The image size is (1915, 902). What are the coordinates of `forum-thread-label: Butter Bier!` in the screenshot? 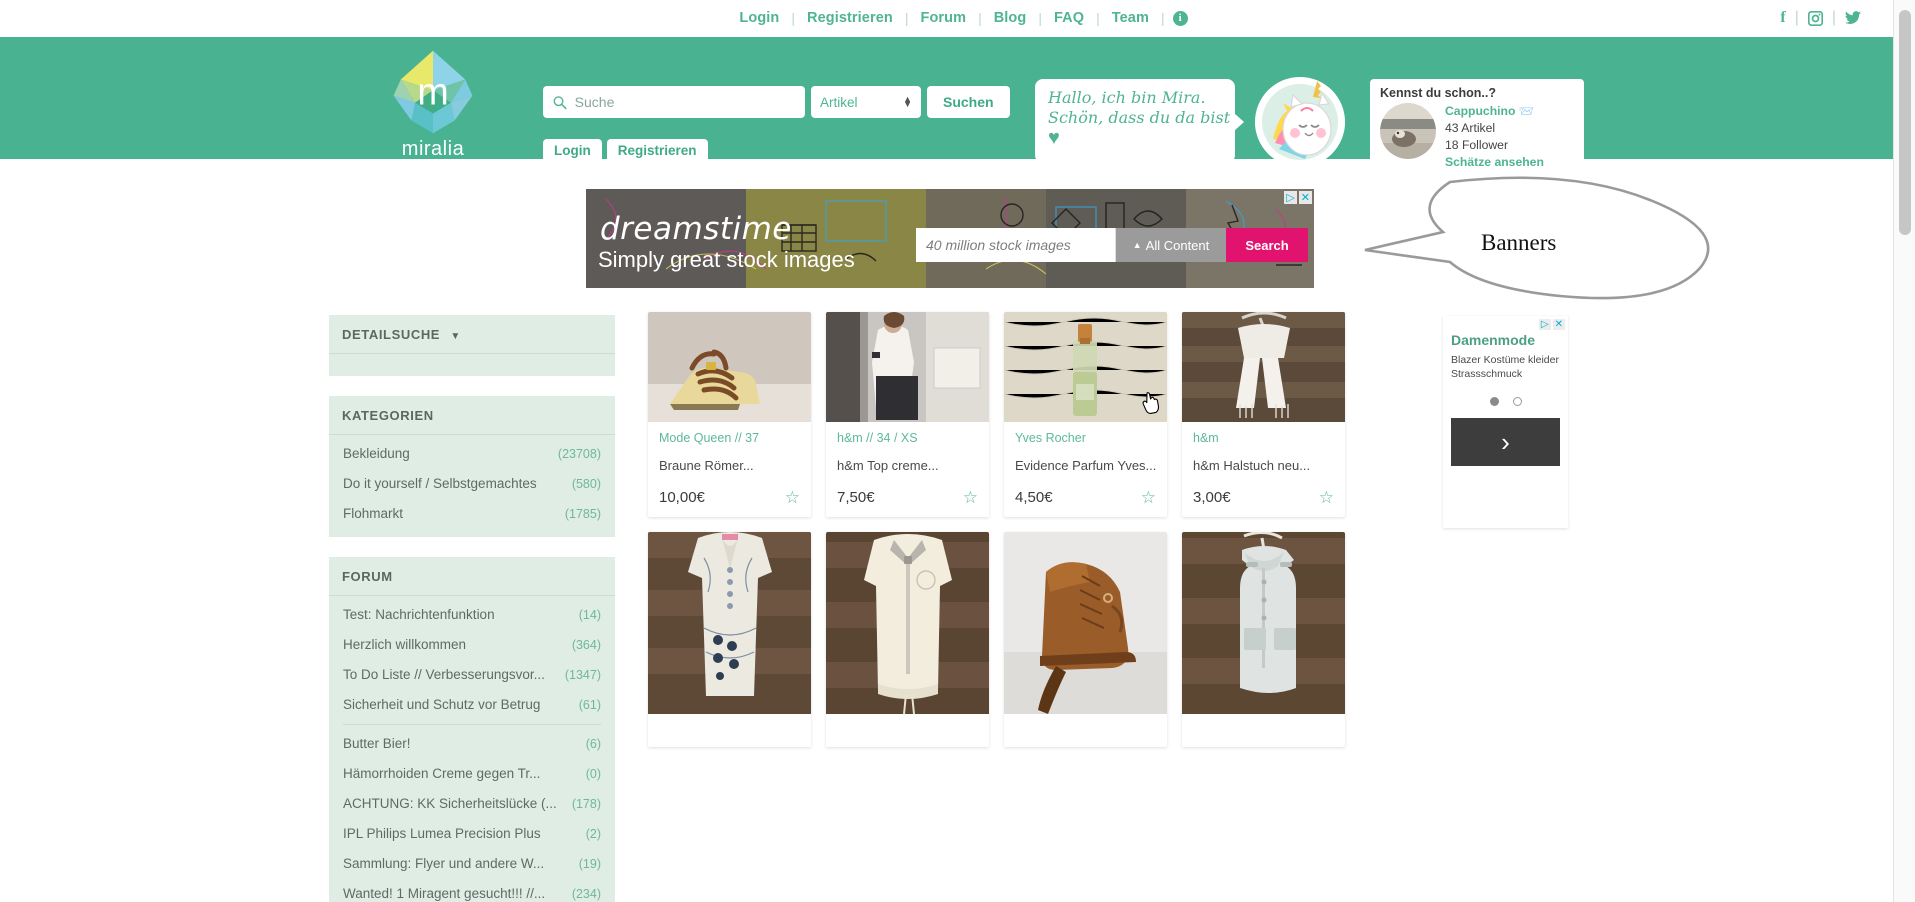 It's located at (377, 743).